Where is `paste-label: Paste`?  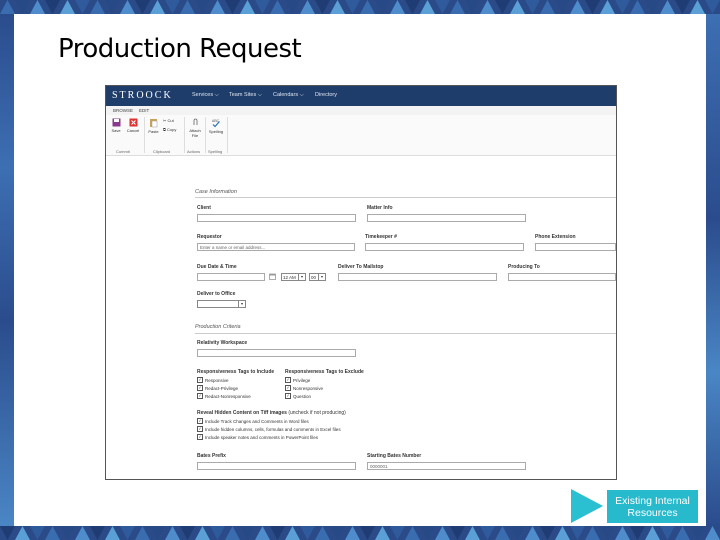 paste-label: Paste is located at coordinates (153, 131).